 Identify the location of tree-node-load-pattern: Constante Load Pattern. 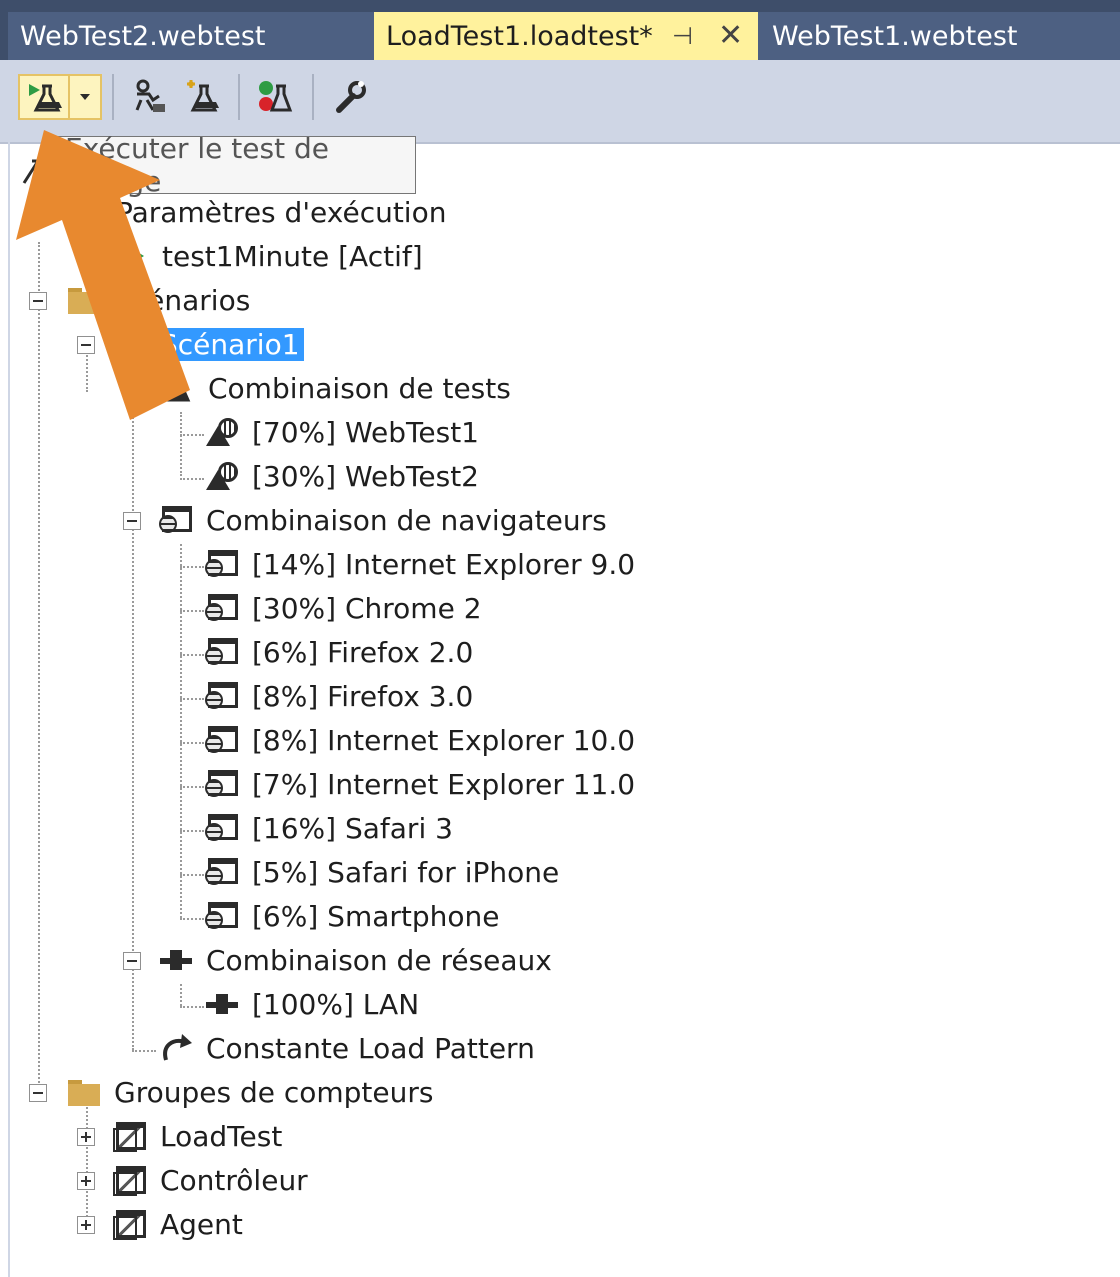
(348, 1048).